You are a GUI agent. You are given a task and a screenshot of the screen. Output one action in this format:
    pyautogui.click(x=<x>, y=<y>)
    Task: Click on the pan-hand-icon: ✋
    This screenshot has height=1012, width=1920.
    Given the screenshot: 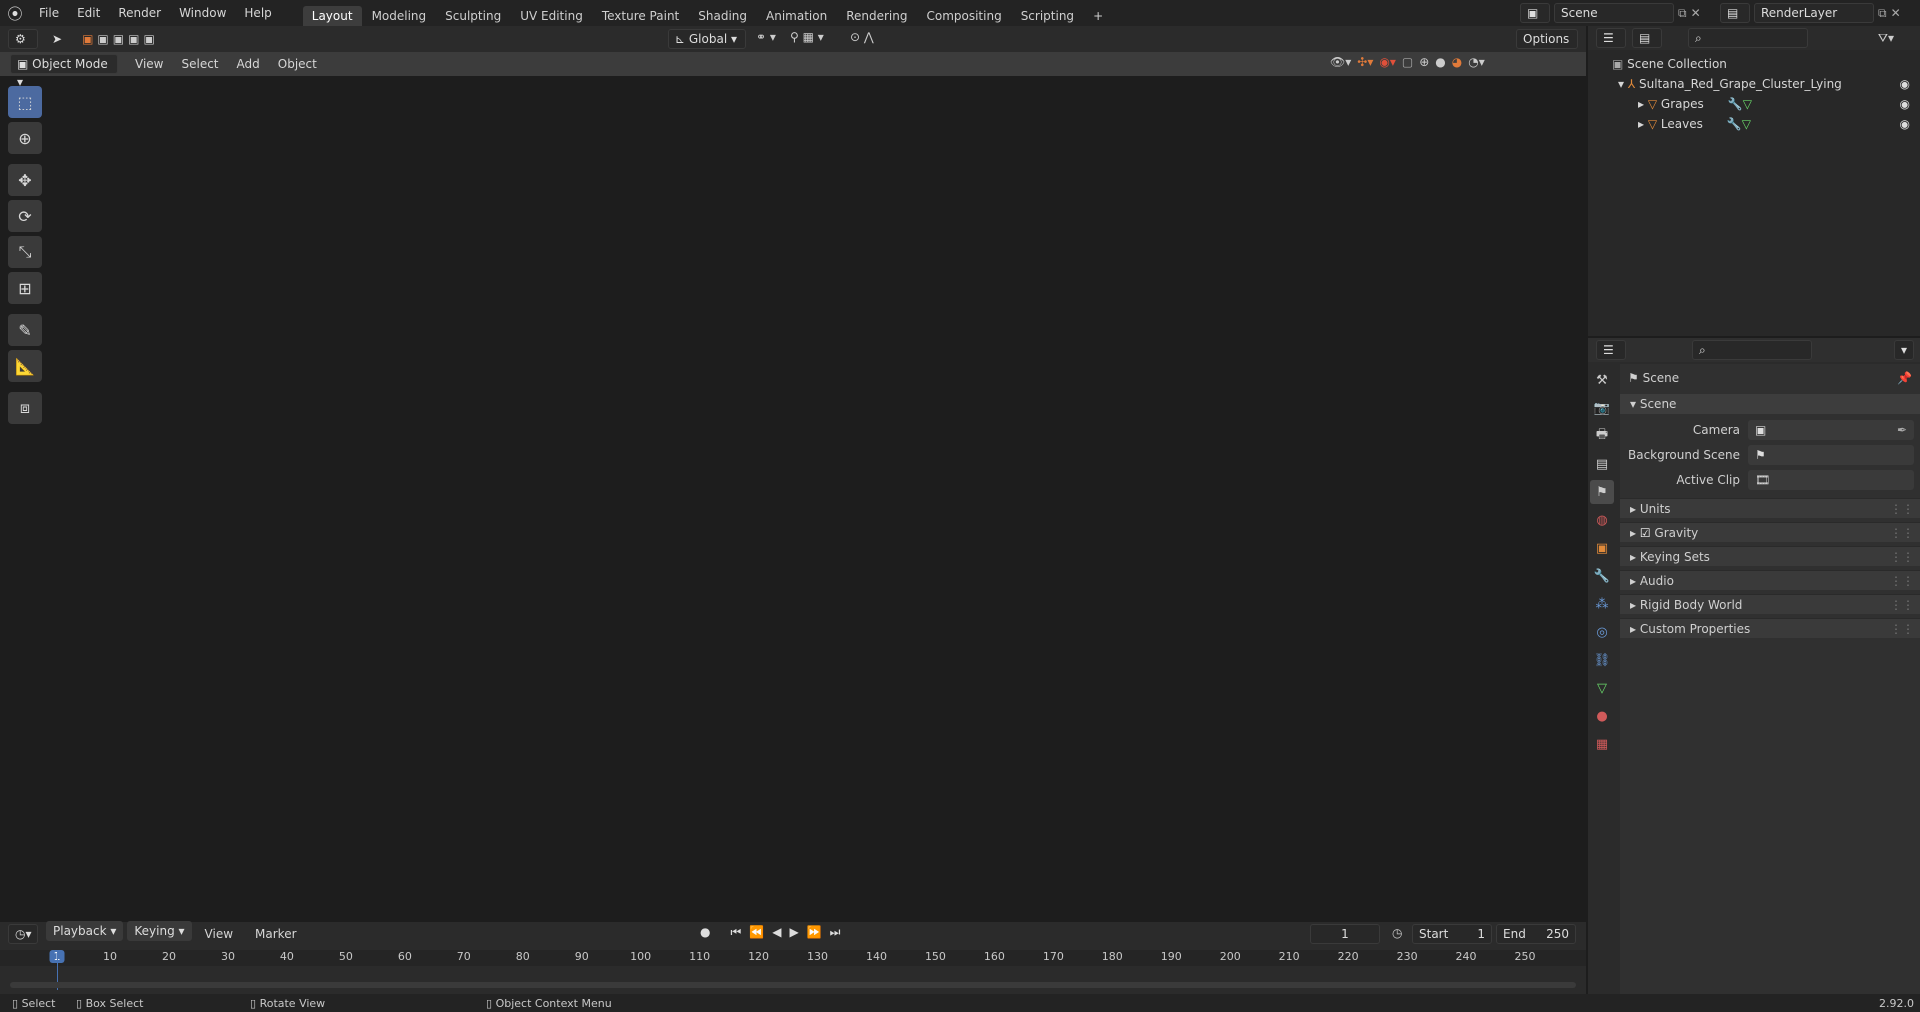 What is the action you would take?
    pyautogui.click(x=1557, y=203)
    